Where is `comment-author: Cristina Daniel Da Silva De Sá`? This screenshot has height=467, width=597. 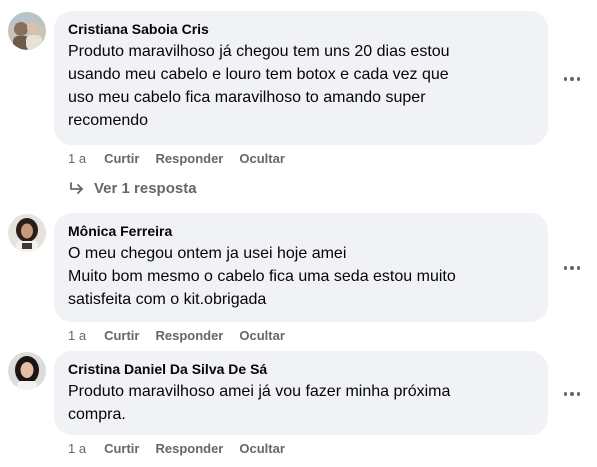 comment-author: Cristina Daniel Da Silva De Sá is located at coordinates (302, 369).